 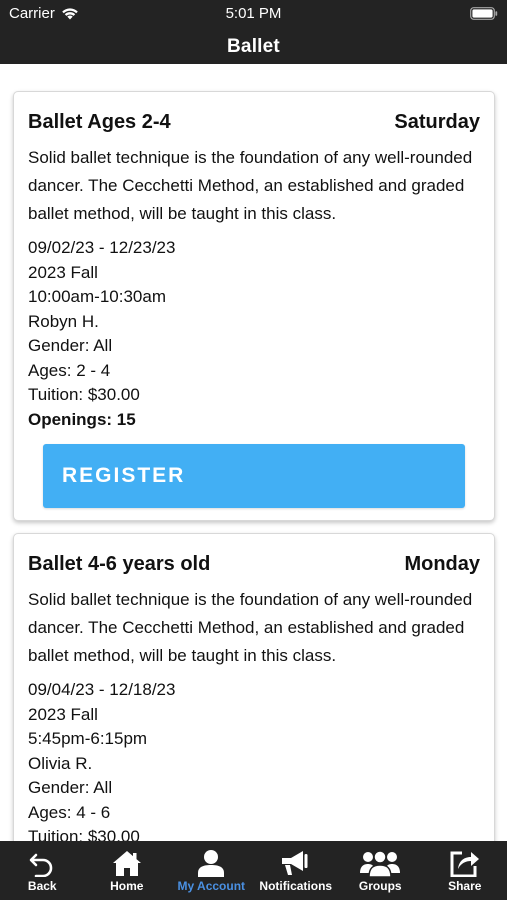 I want to click on tab-groups-label: Groups, so click(x=380, y=886).